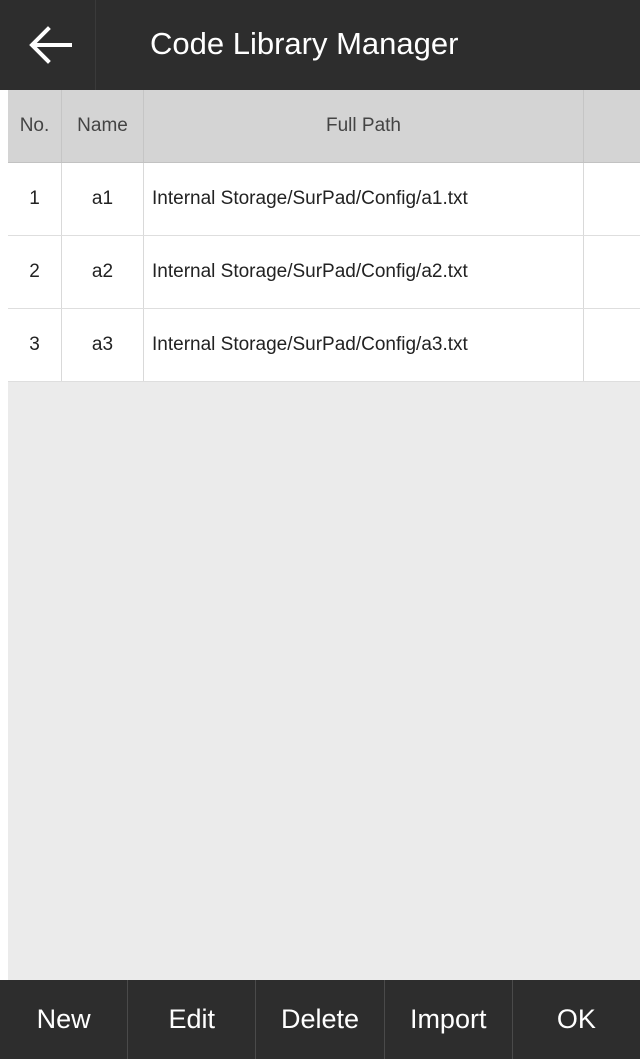 The height and width of the screenshot is (1059, 640). I want to click on column-header-no: No., so click(35, 126).